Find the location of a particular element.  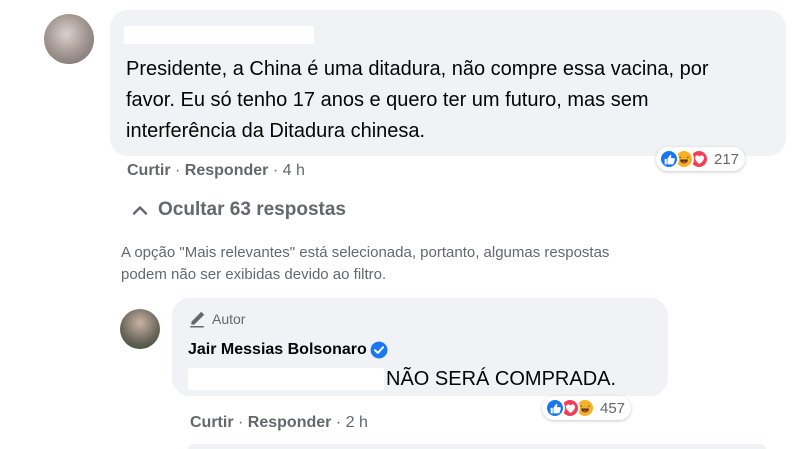

author-badge: Autor is located at coordinates (216, 319).